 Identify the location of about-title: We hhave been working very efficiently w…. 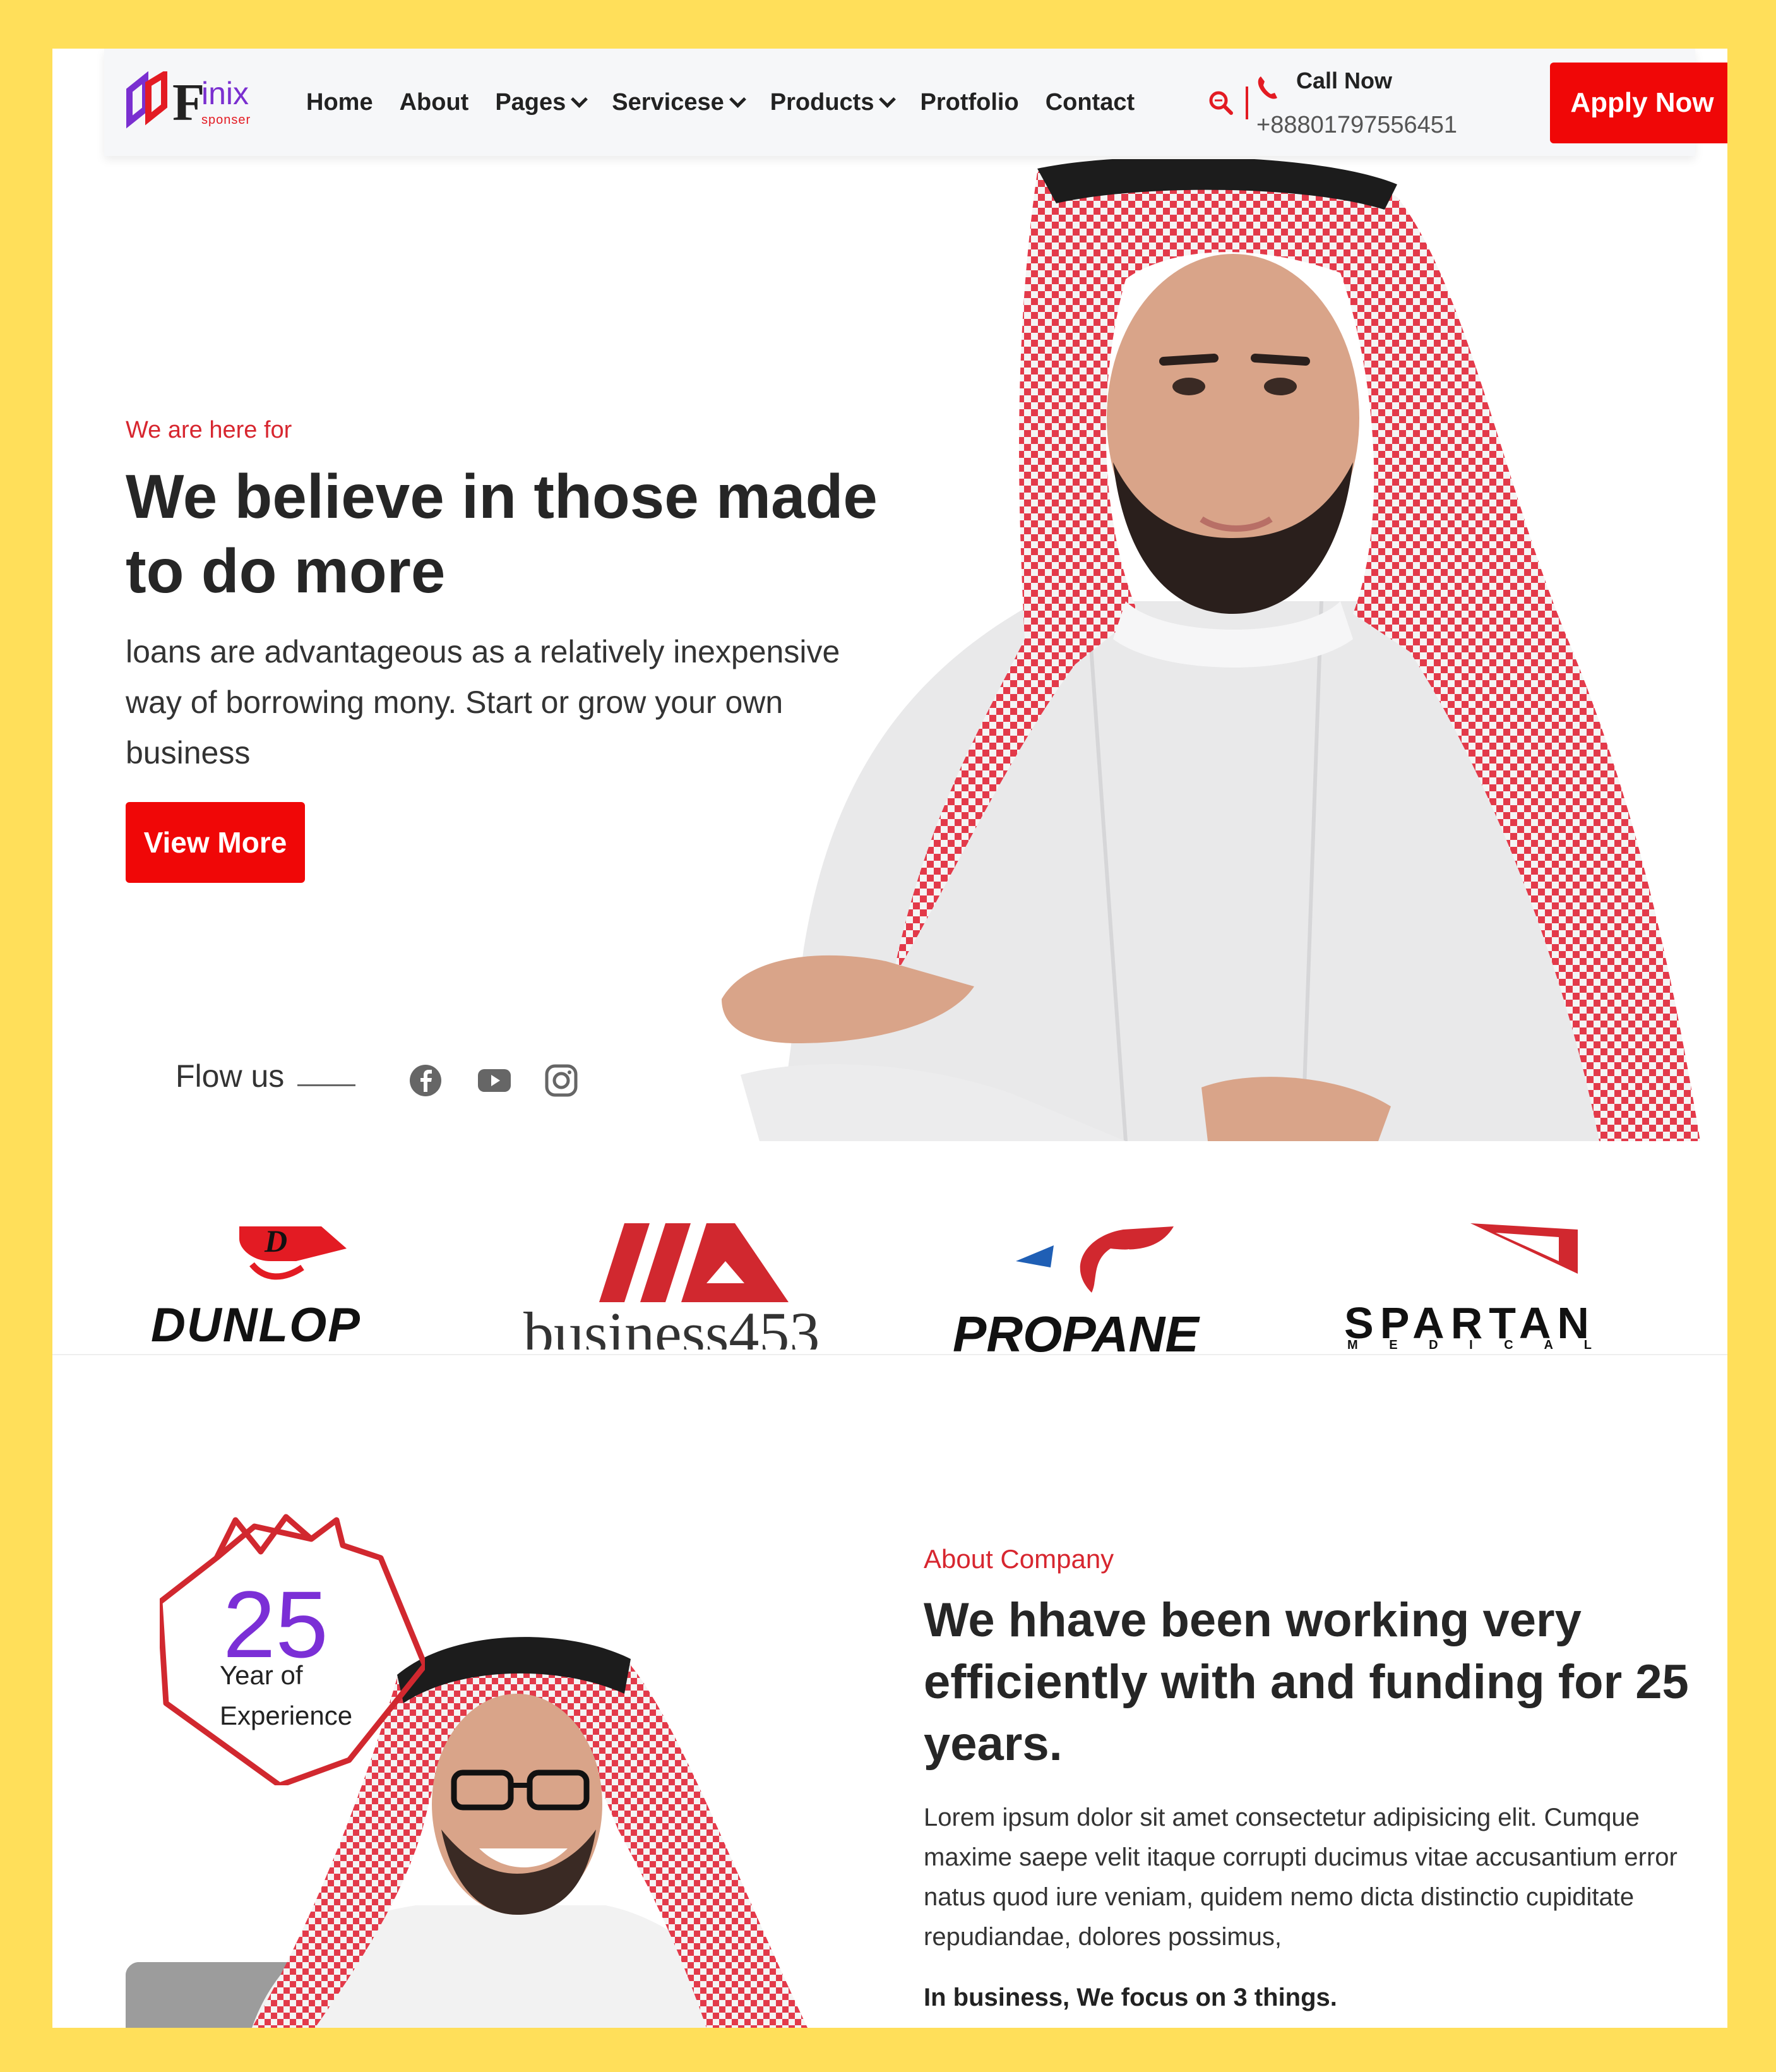
(1306, 1682).